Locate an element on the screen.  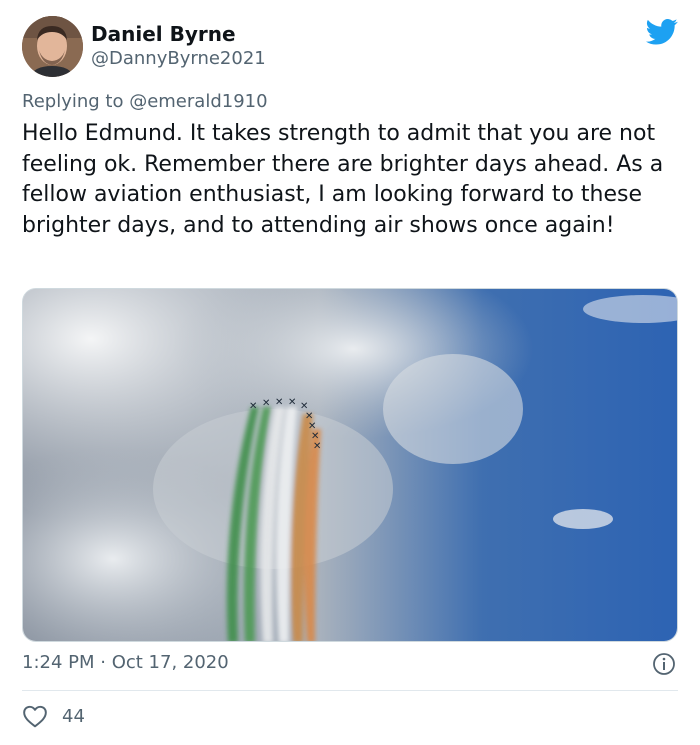
author-name: Daniel Byrne is located at coordinates (163, 34).